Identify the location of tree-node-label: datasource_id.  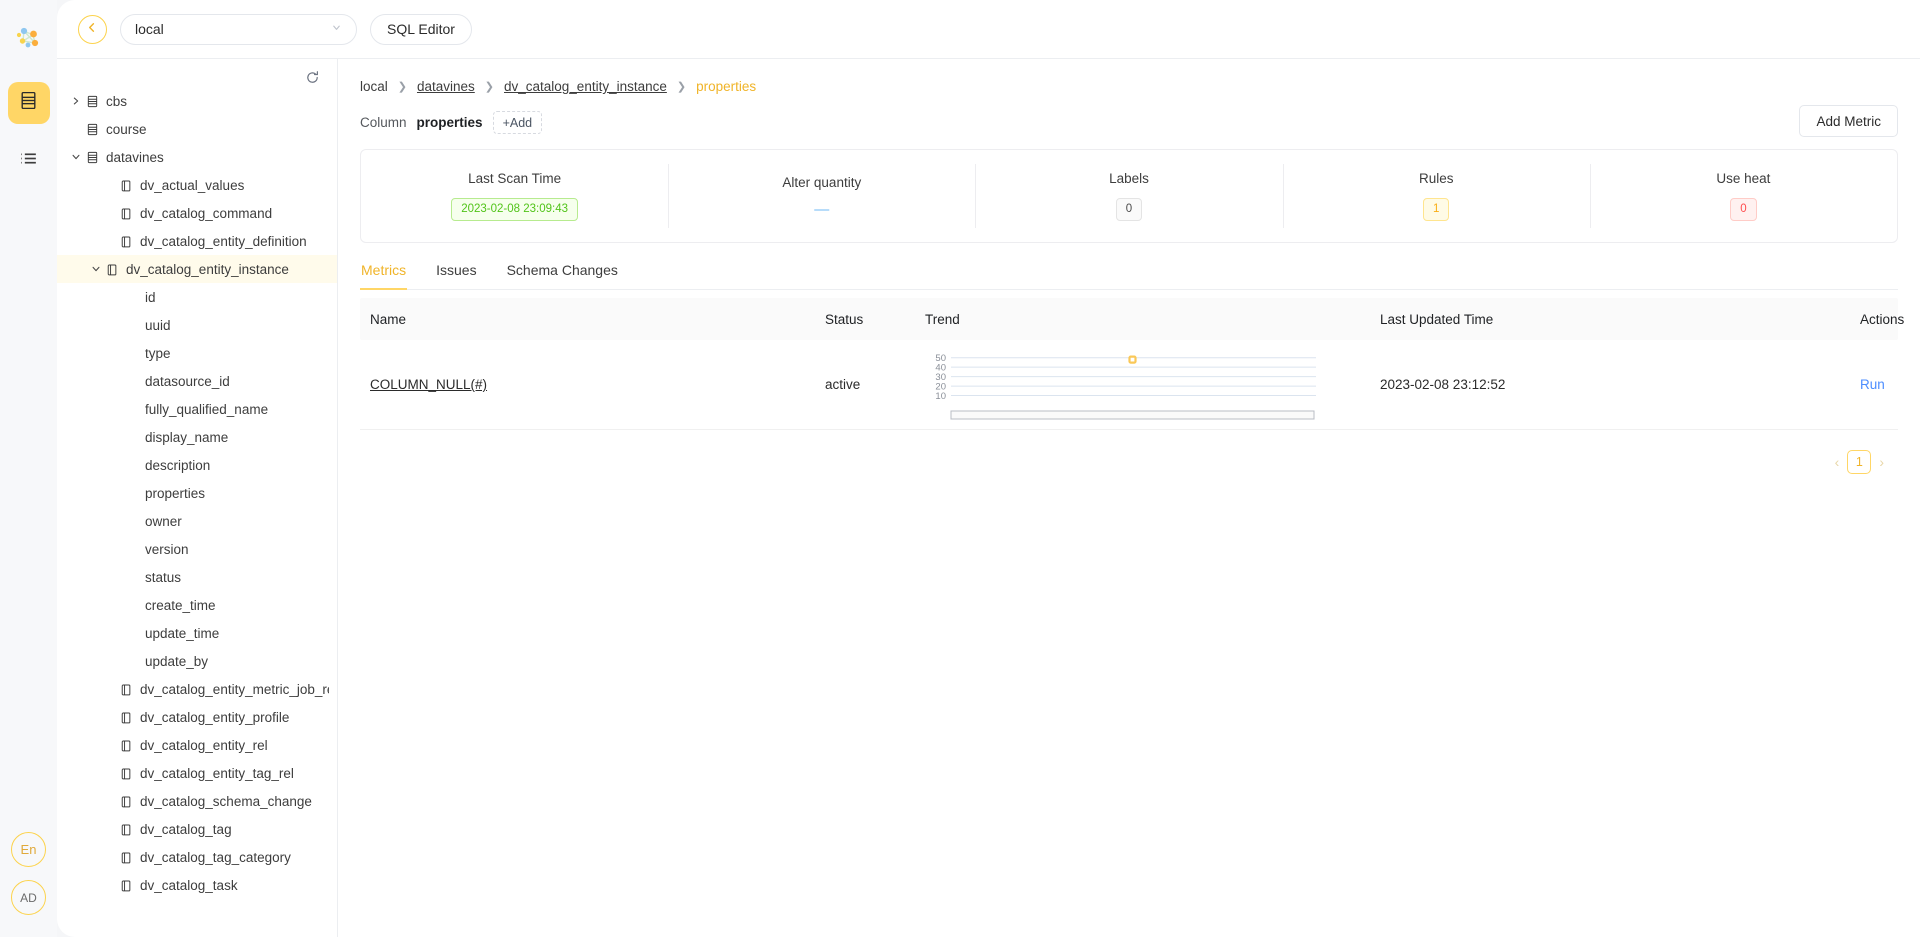
(187, 381).